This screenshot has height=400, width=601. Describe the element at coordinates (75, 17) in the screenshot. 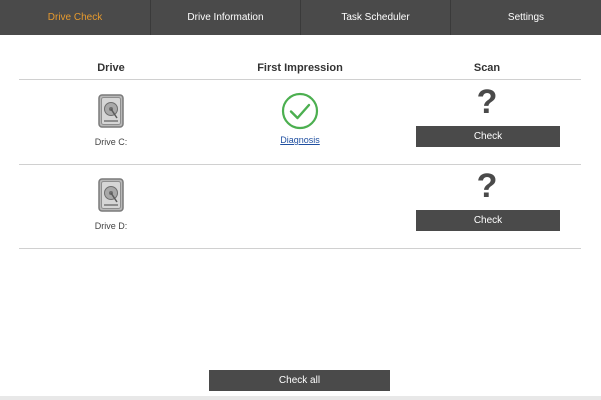

I see `tab-drive-check: Drive Check` at that location.